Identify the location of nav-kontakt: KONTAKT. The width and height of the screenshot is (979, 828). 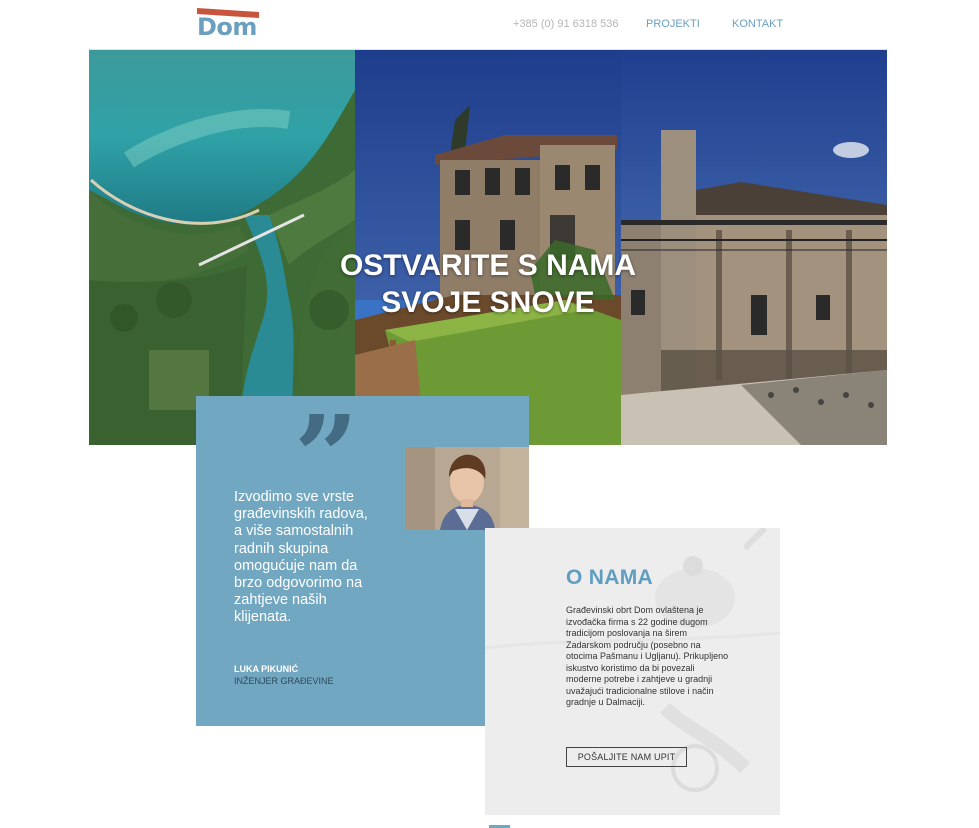
(757, 24).